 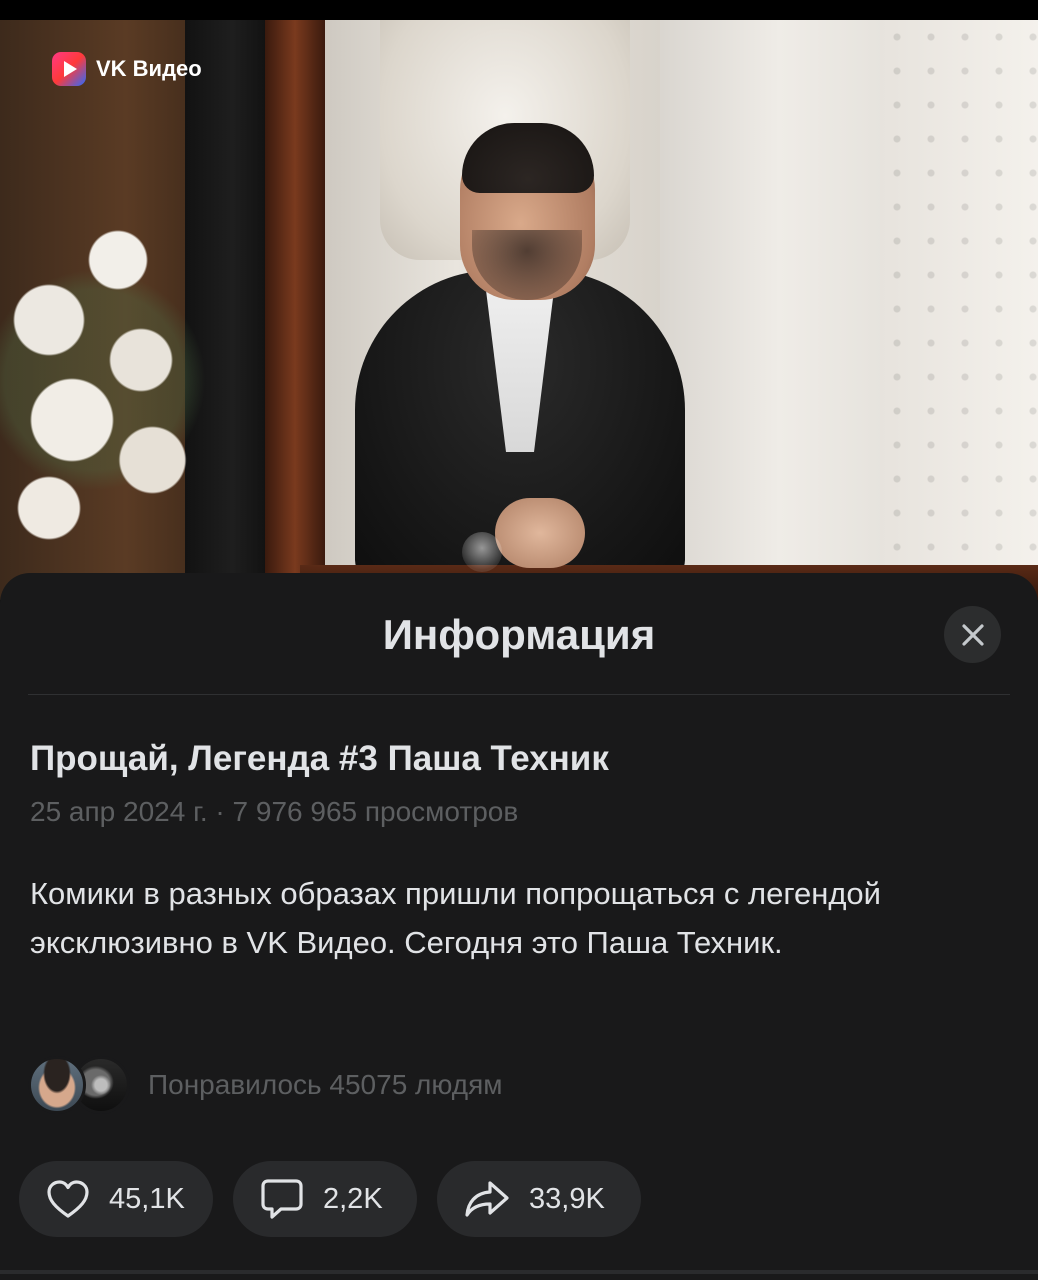 I want to click on like-count: 45,1K, so click(x=147, y=1198).